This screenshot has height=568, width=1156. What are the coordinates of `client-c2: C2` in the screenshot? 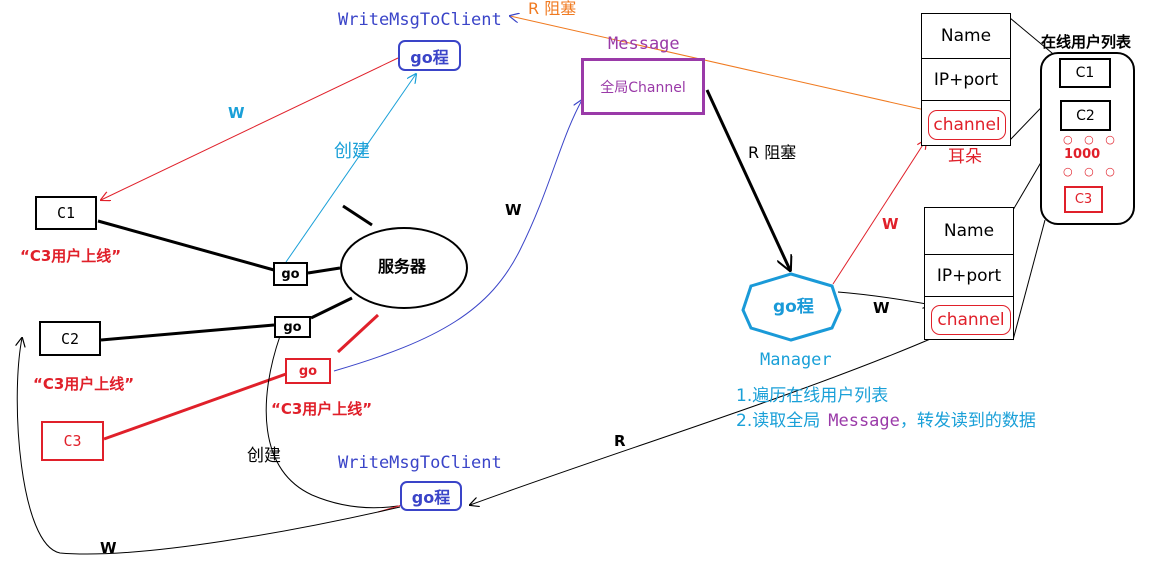 It's located at (70, 338).